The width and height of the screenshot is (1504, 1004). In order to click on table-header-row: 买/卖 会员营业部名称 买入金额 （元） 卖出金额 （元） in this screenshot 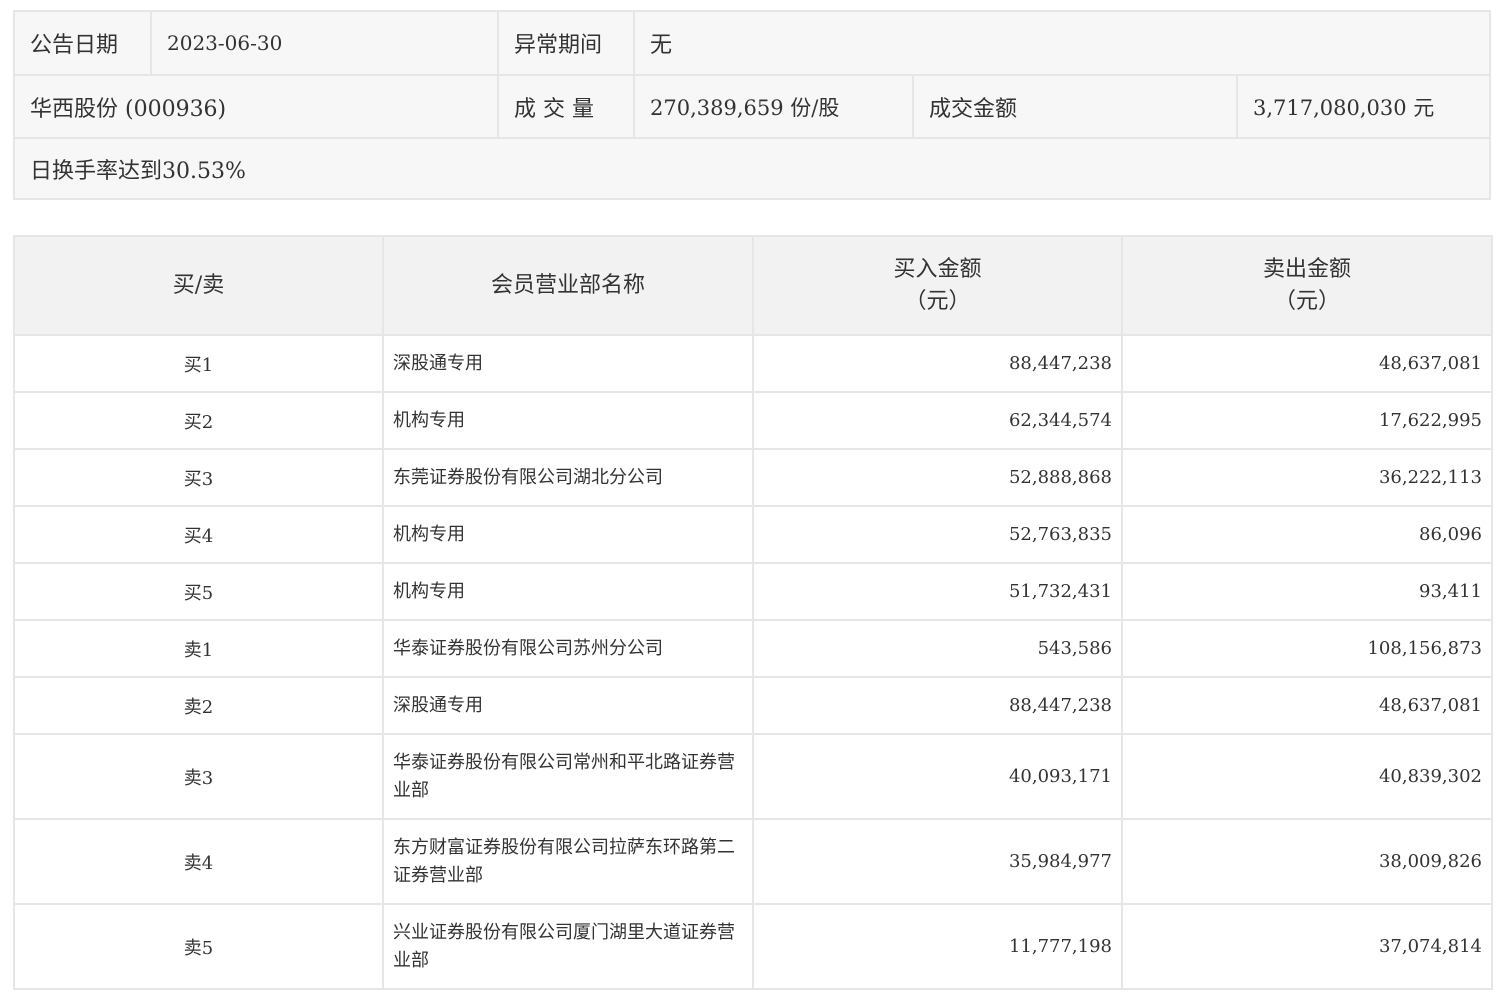, I will do `click(753, 285)`.